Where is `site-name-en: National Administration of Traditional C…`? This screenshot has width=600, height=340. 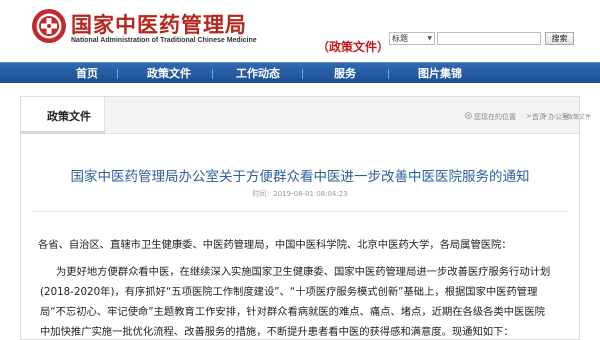 site-name-en: National Administration of Traditional C… is located at coordinates (164, 40).